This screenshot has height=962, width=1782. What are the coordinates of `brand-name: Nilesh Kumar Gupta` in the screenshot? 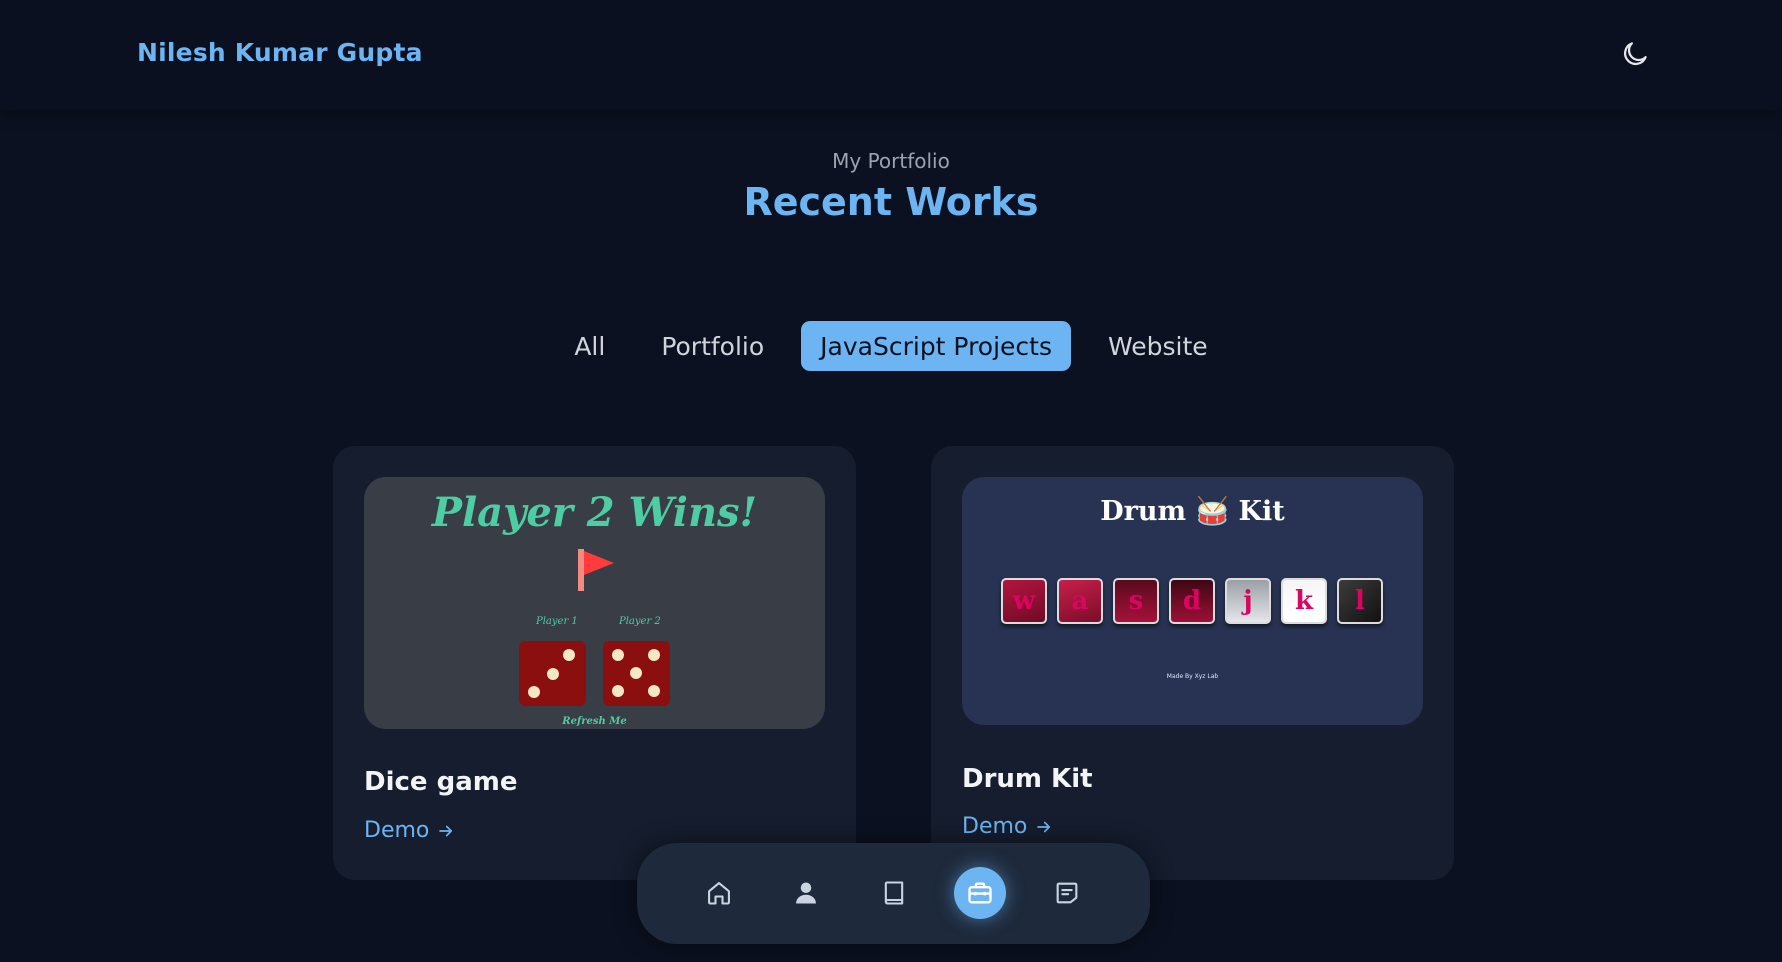 It's located at (280, 52).